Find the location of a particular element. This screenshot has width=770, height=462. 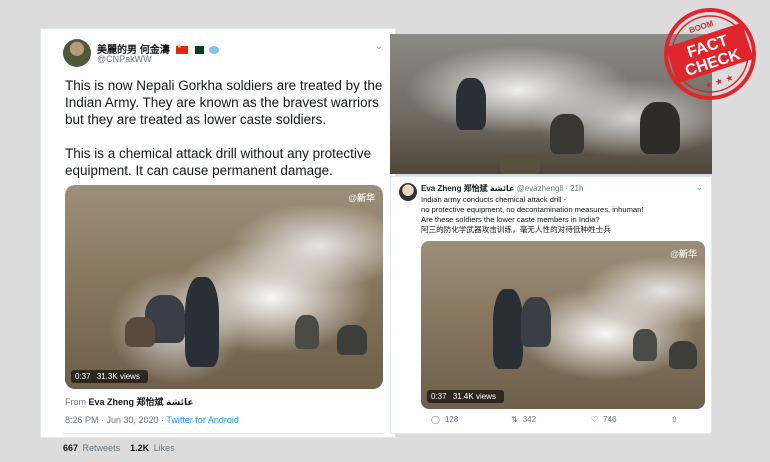

display-name: Eva Zheng 郑怡斌 عائشة is located at coordinates (467, 188).